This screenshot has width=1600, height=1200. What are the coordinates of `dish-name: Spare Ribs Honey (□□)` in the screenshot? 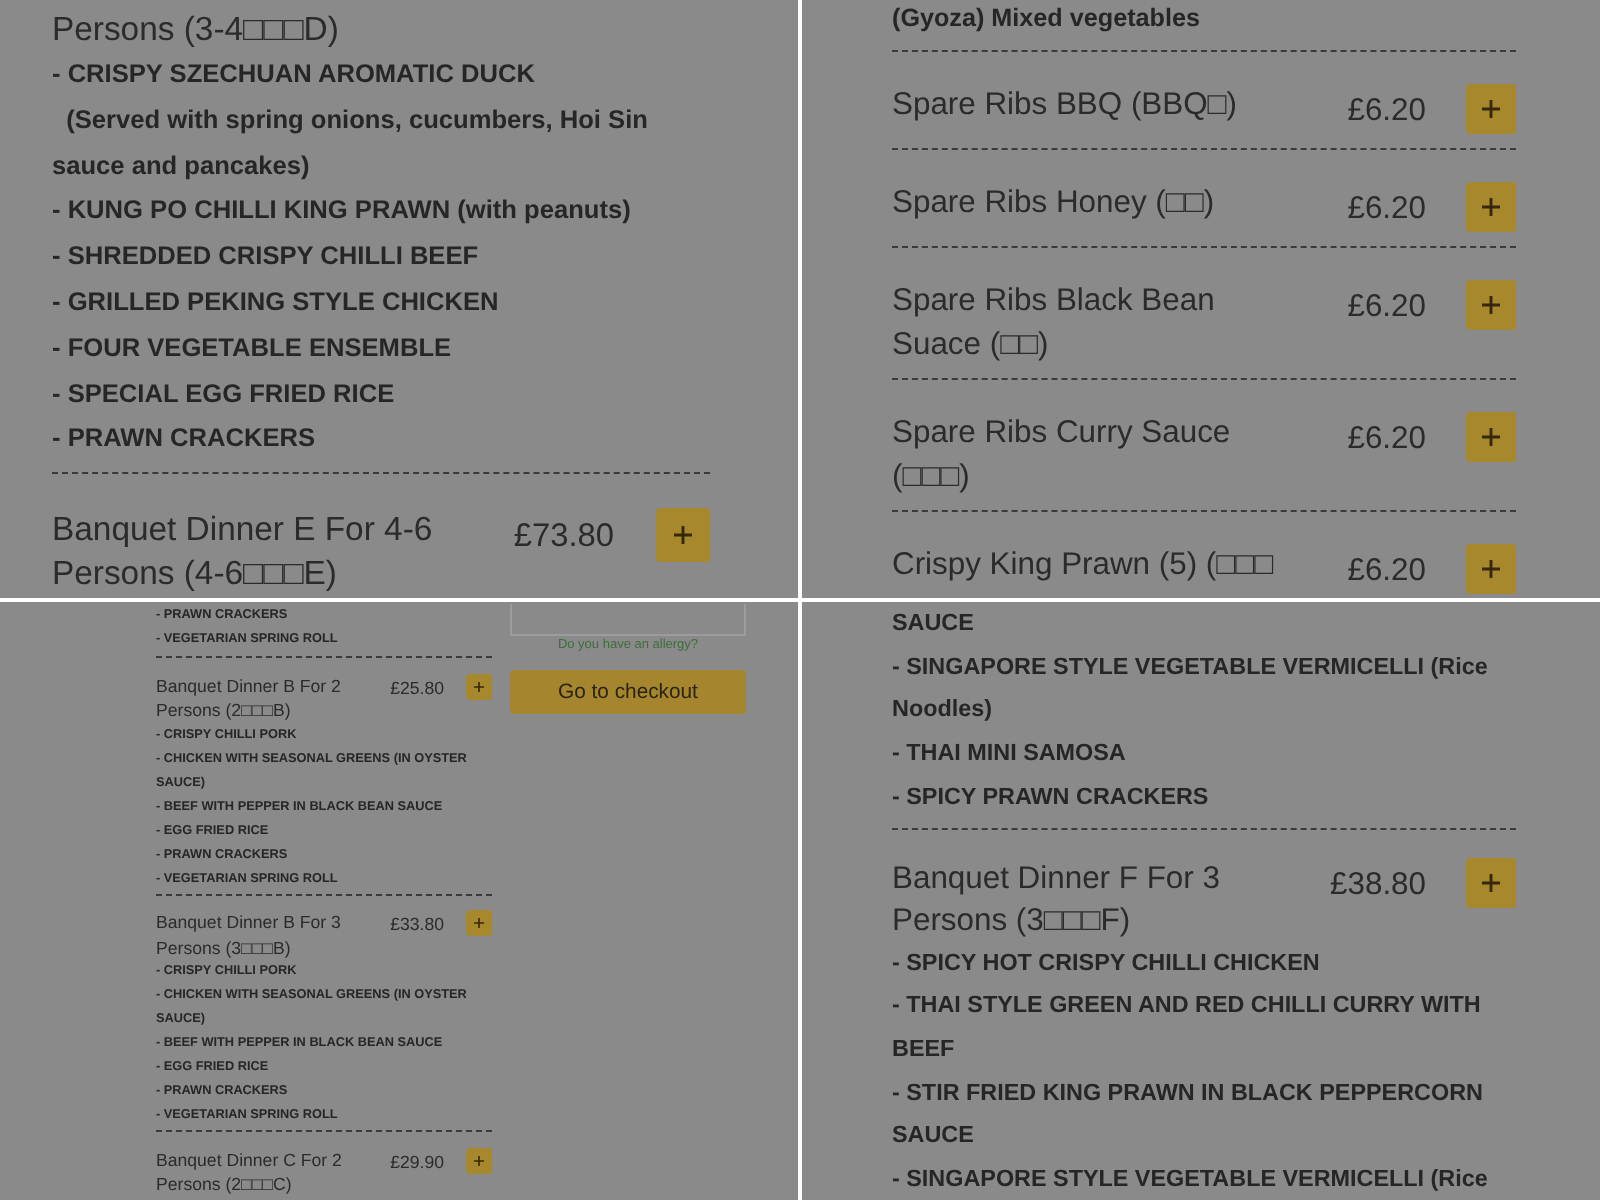 It's located at (1054, 204).